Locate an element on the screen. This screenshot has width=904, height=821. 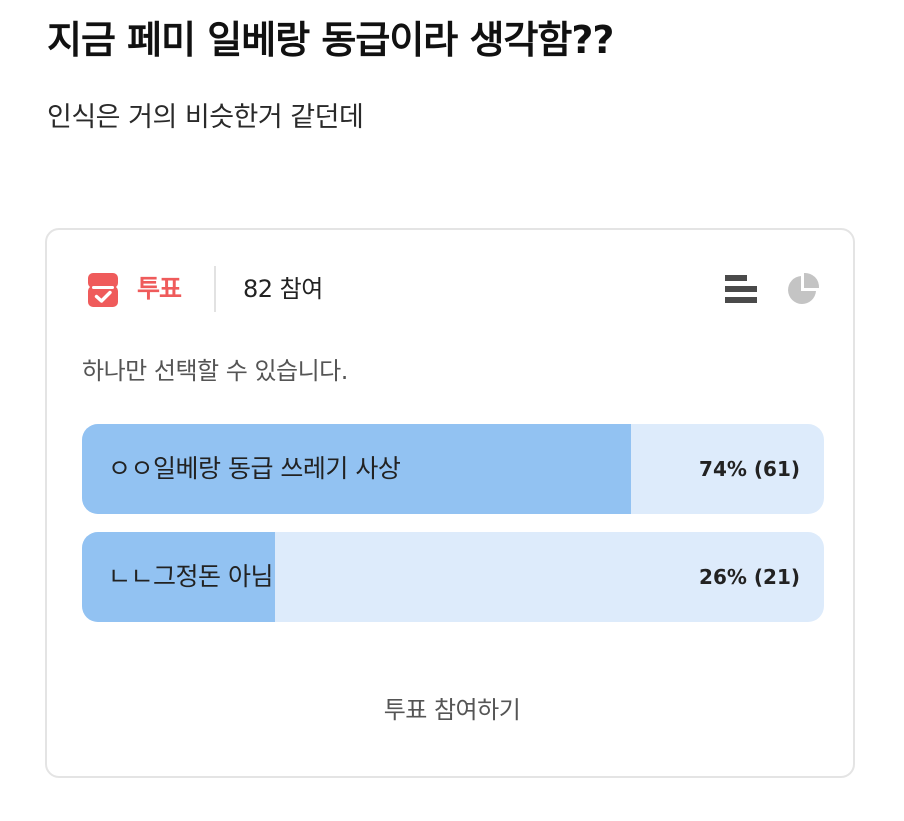
bar-chart-icon is located at coordinates (740, 289).